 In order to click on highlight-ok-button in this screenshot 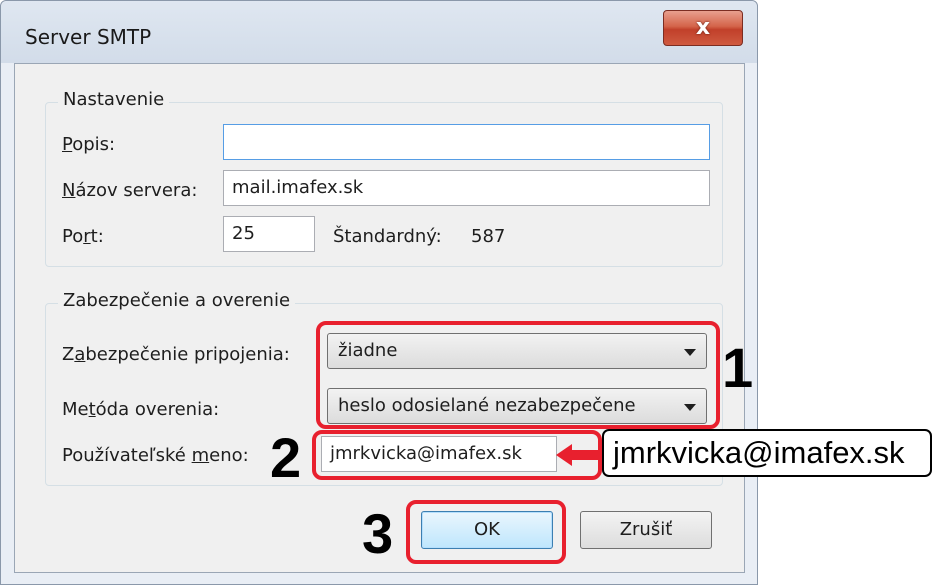, I will do `click(486, 532)`.